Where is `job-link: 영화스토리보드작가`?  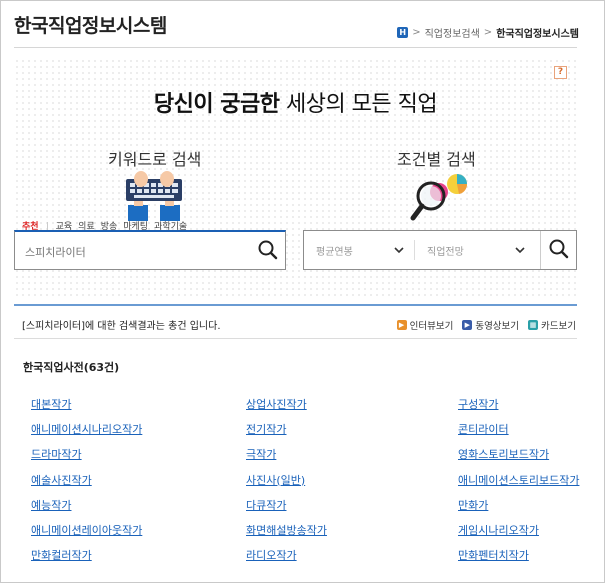 job-link: 영화스토리보드작가 is located at coordinates (503, 454).